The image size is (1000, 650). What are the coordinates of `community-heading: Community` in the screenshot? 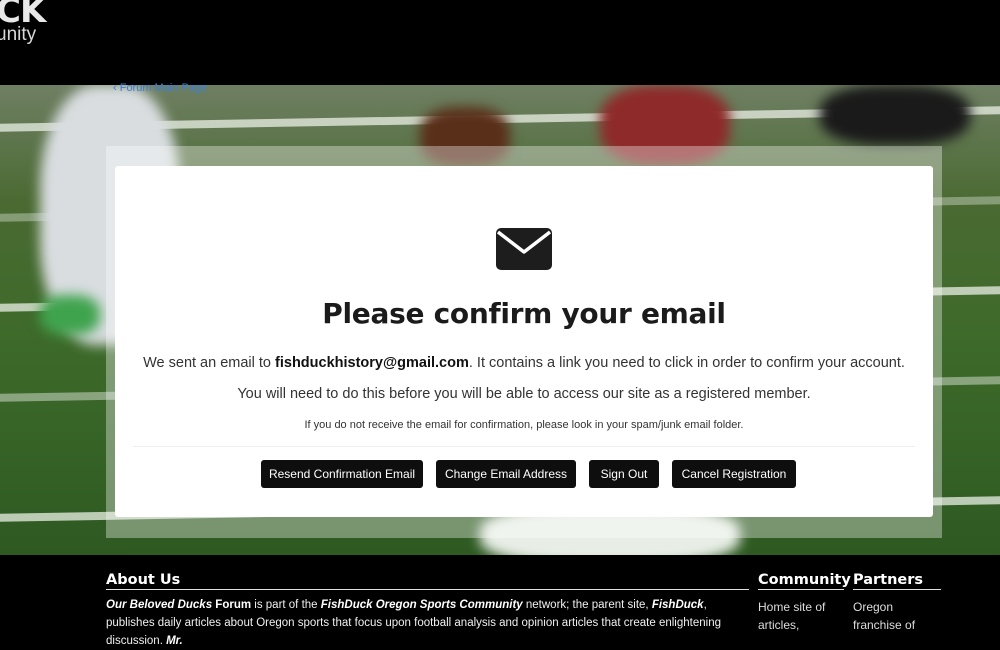 It's located at (804, 581).